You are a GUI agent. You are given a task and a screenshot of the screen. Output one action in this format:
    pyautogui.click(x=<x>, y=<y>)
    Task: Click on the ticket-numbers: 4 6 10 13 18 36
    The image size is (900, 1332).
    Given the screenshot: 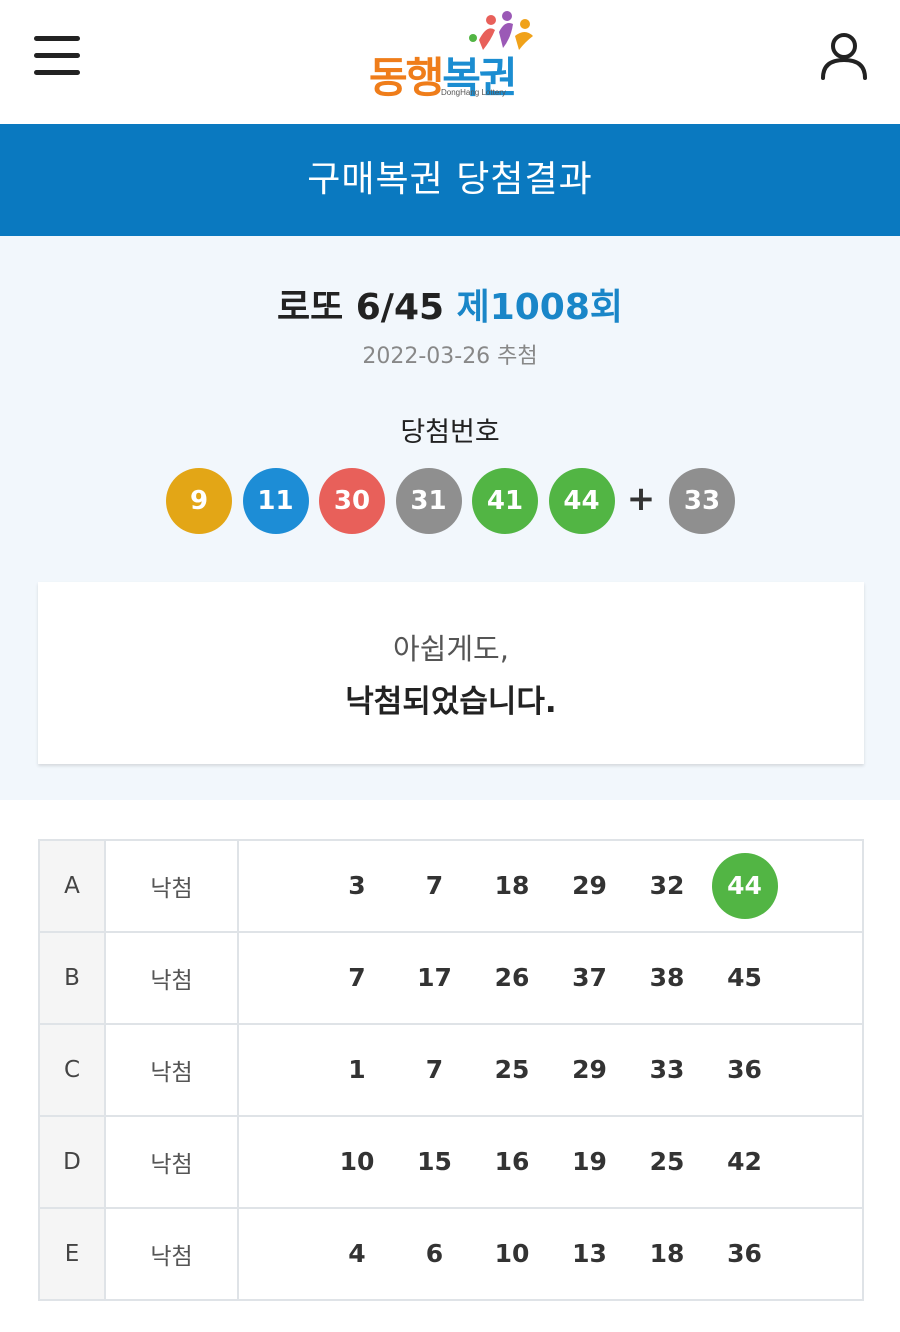 What is the action you would take?
    pyautogui.click(x=550, y=1254)
    